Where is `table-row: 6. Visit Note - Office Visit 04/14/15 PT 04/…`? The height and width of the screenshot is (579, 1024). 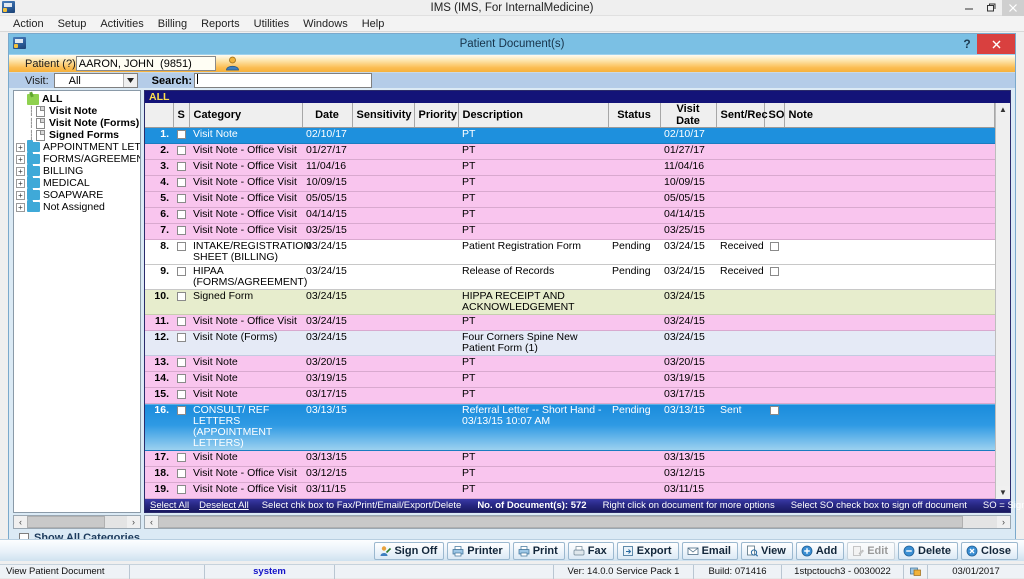
table-row: 6. Visit Note - Office Visit 04/14/15 PT 04/… is located at coordinates (570, 215).